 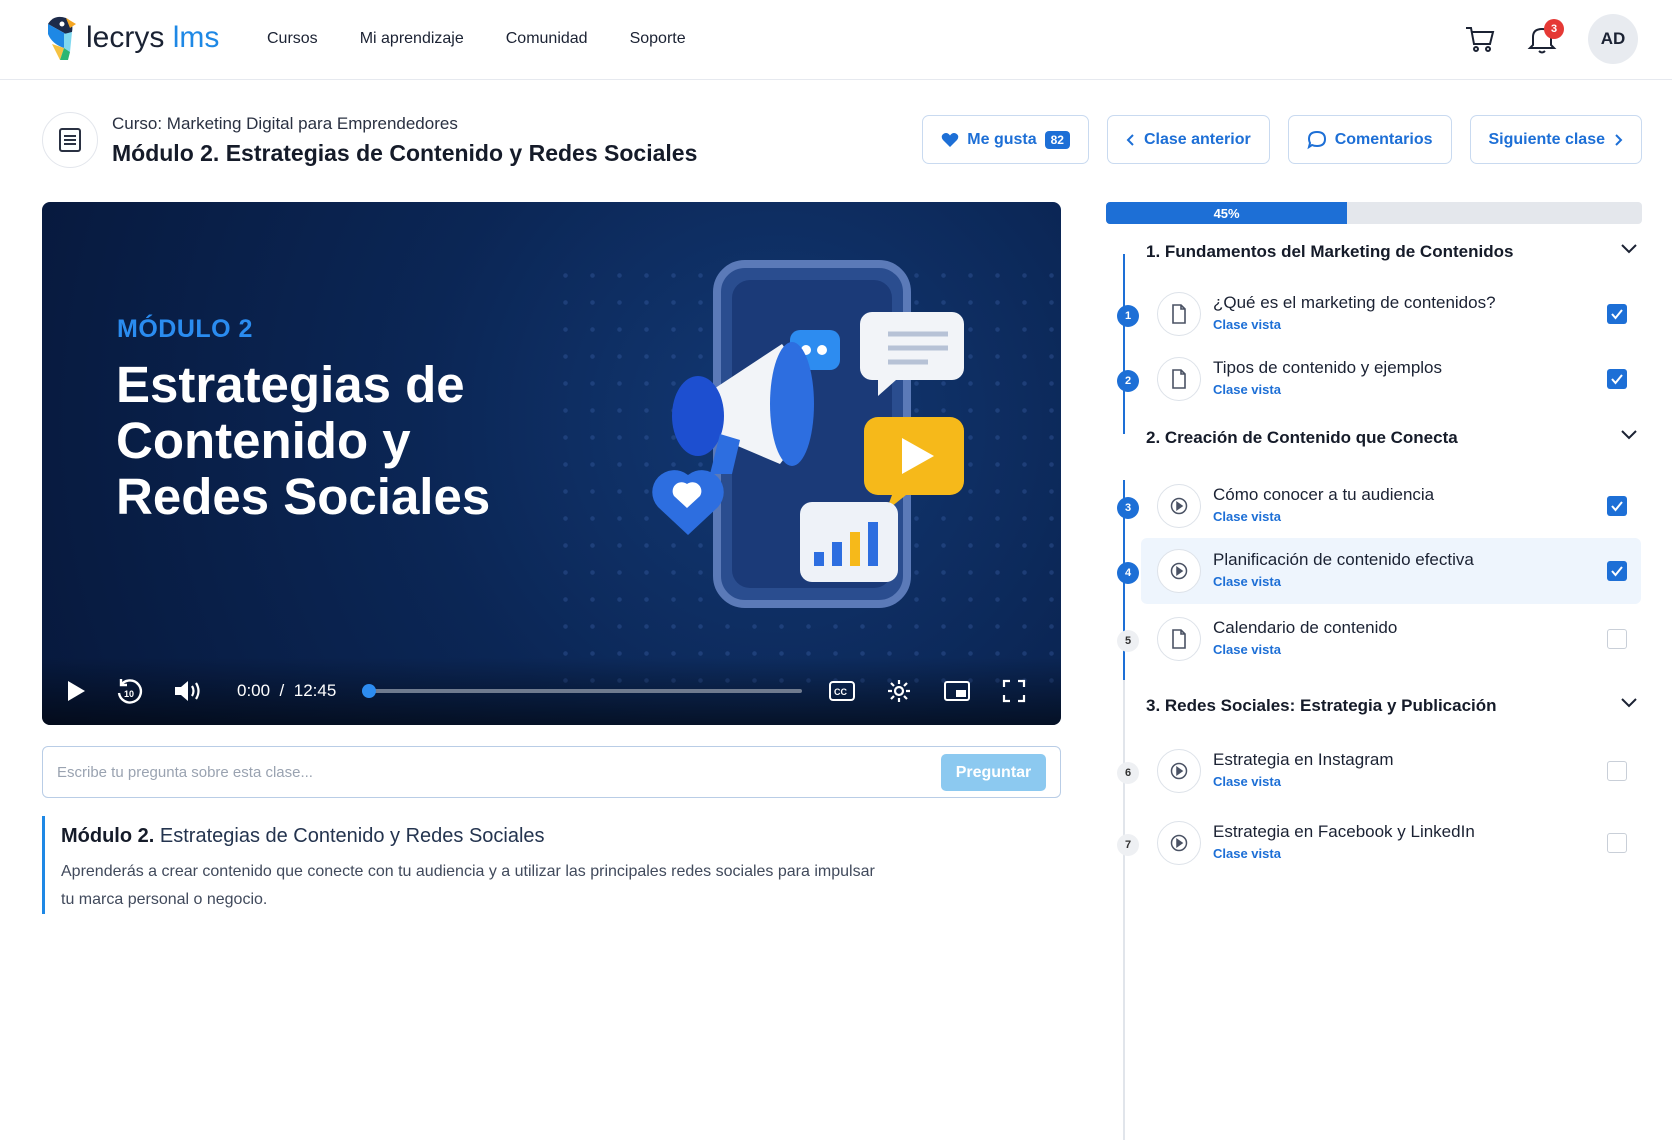 I want to click on picture-in-picture-button, so click(x=957, y=691).